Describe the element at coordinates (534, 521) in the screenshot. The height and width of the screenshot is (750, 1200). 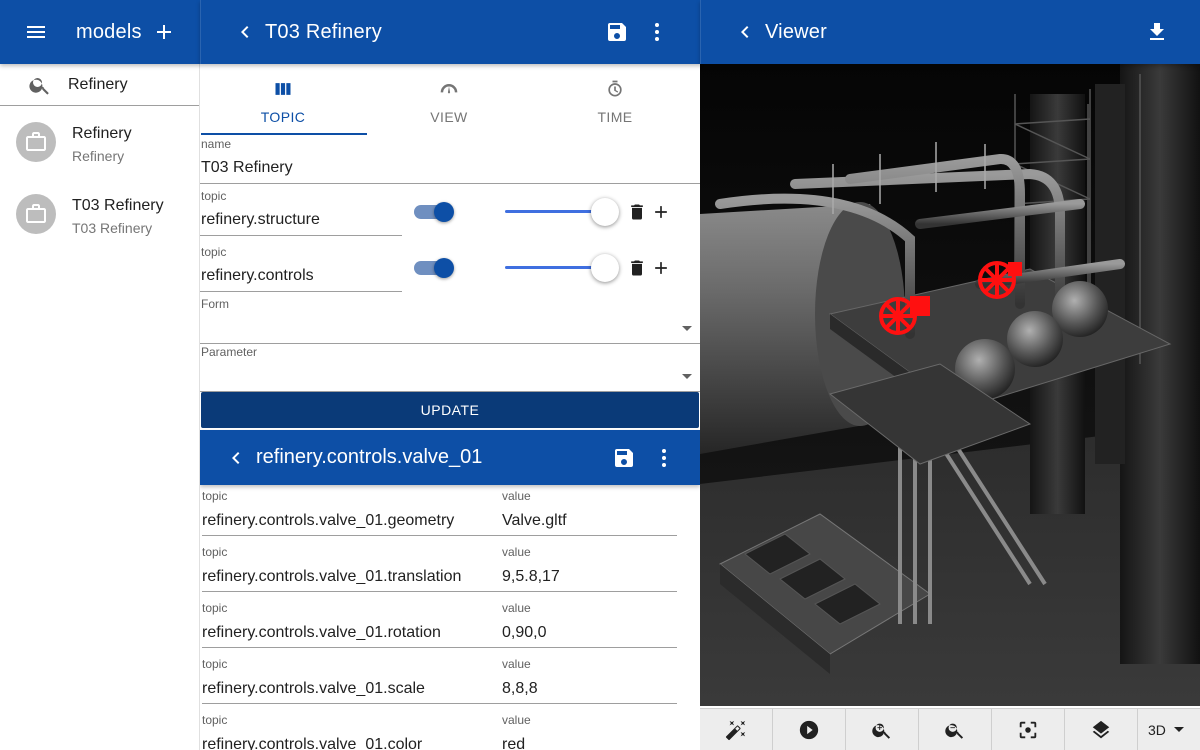
I see `property-value: Valve.gltf` at that location.